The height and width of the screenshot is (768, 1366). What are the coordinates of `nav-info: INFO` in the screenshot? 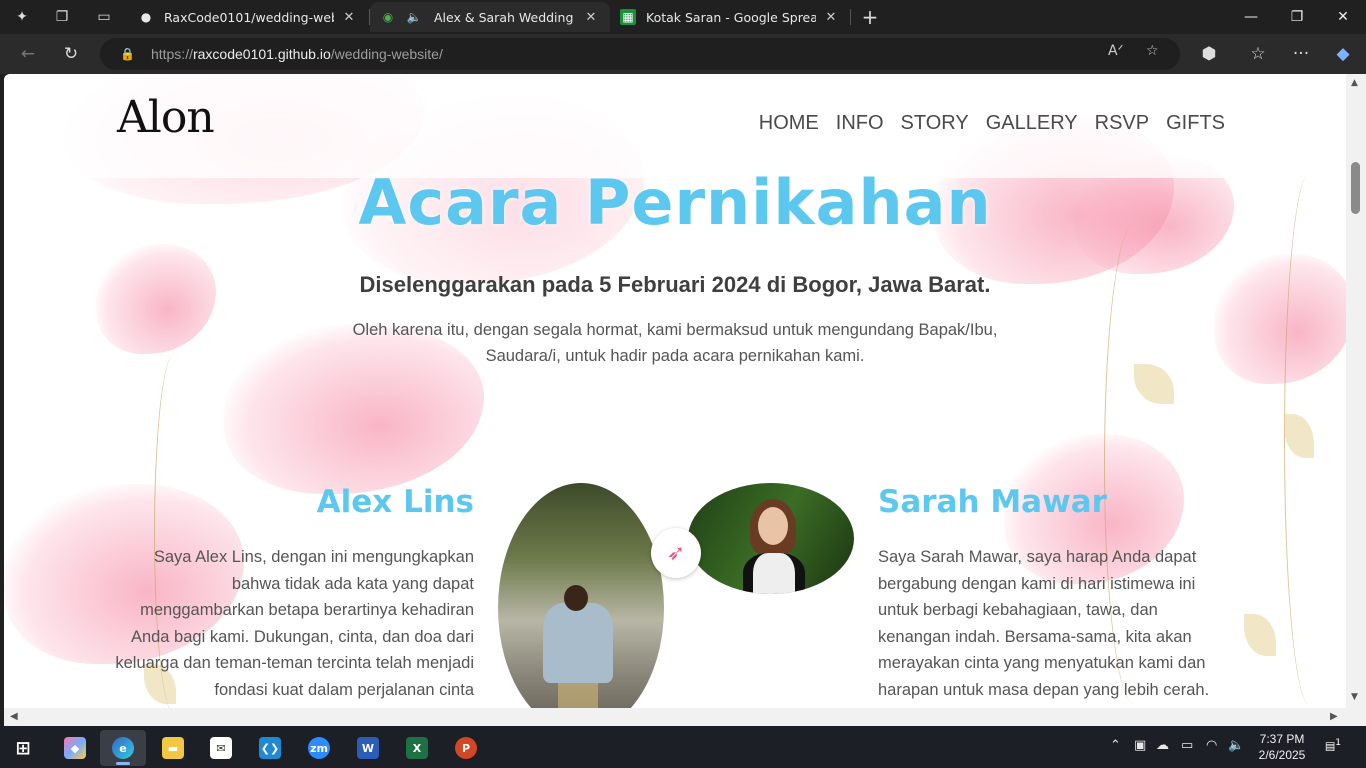 It's located at (860, 123).